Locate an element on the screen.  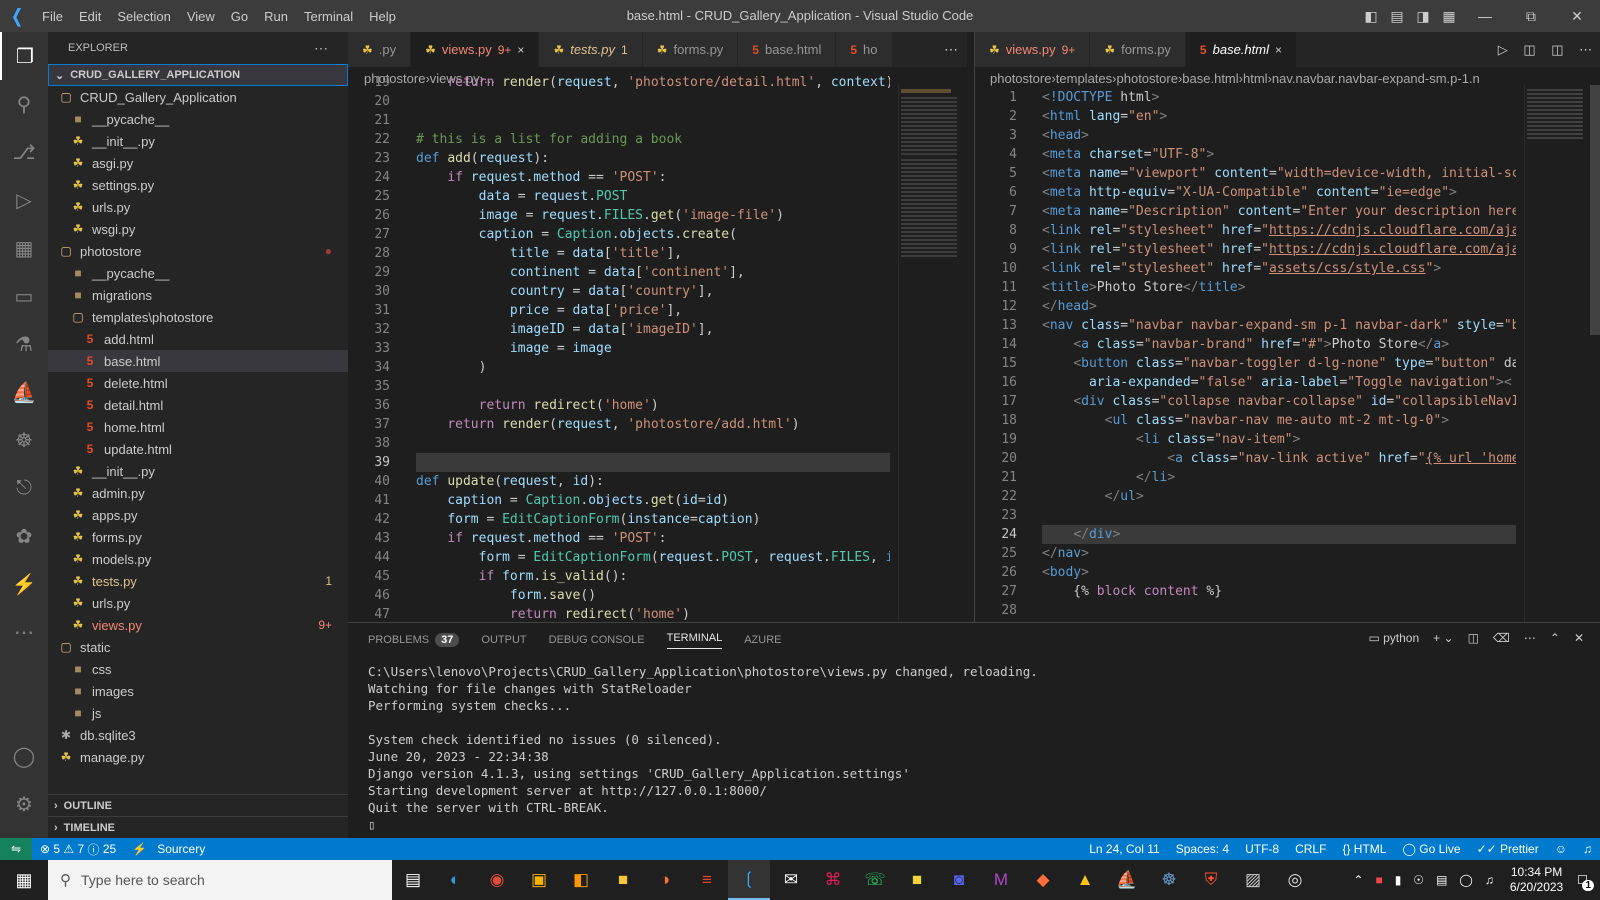
menu-help: Help is located at coordinates (382, 16).